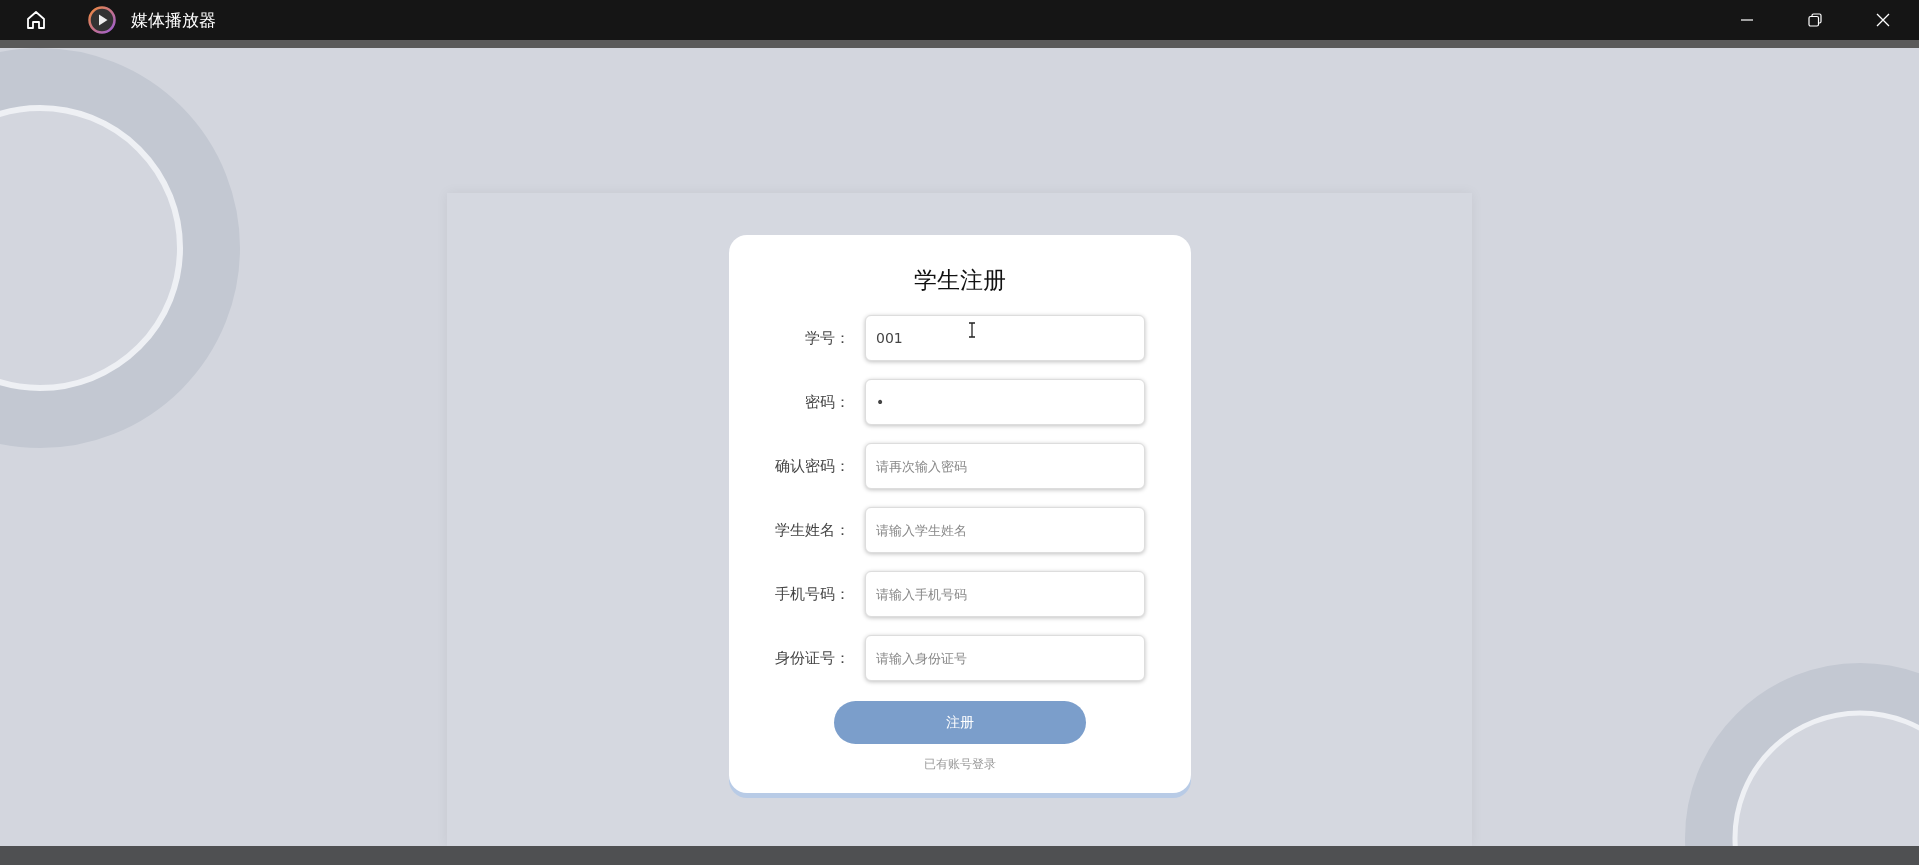 This screenshot has height=865, width=1919. I want to click on field-label: 学号：, so click(827, 338).